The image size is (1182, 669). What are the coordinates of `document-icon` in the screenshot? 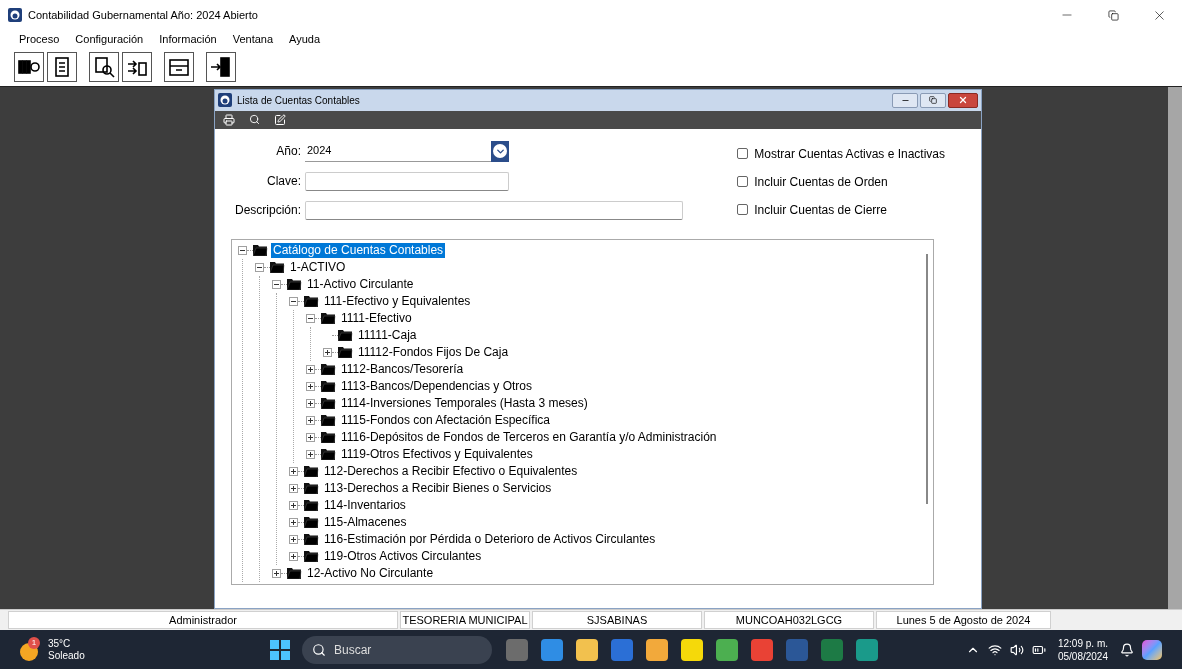 It's located at (62, 66).